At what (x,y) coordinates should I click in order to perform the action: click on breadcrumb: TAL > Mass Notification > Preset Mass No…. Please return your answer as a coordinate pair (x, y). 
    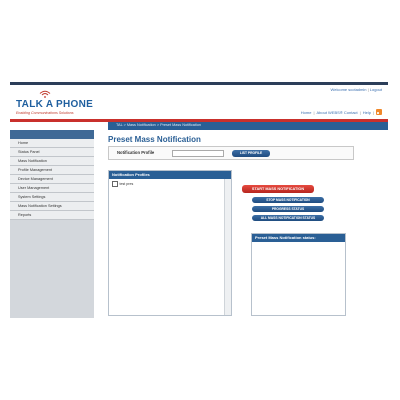
    Looking at the image, I should click on (158, 125).